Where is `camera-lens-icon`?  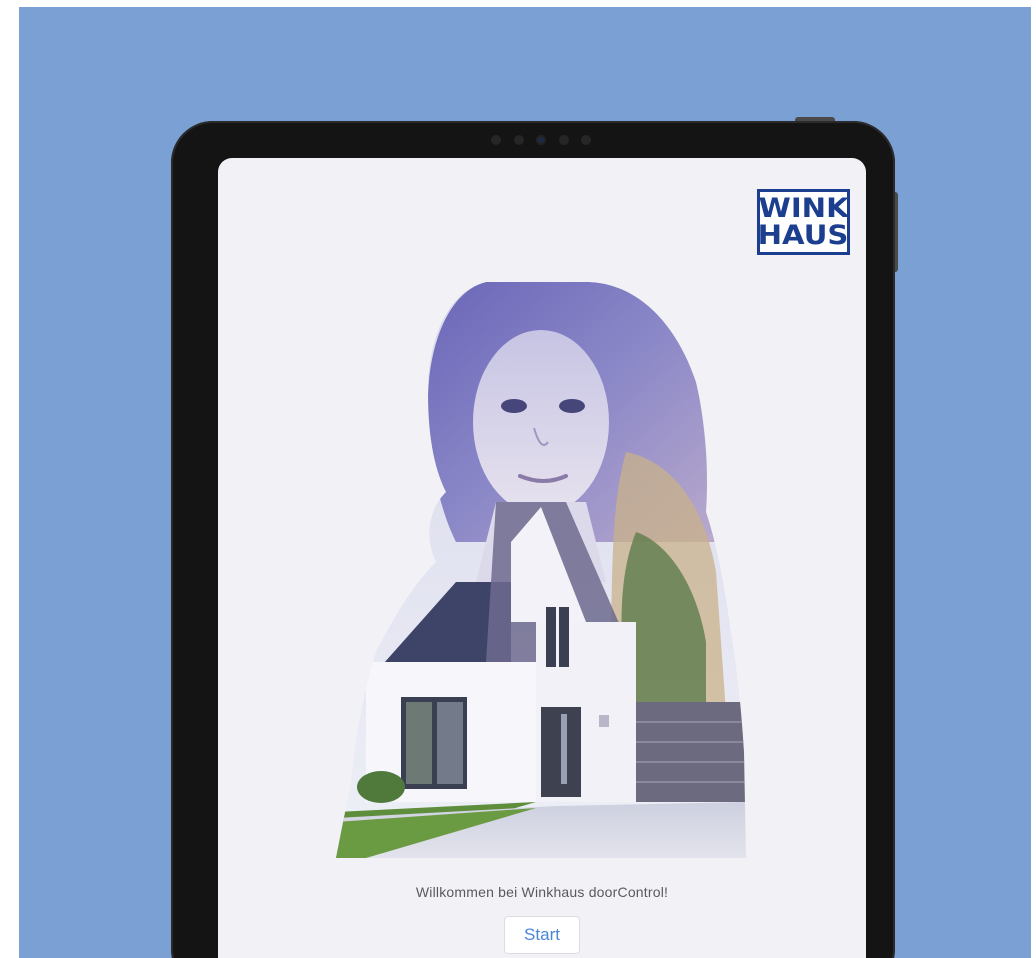
camera-lens-icon is located at coordinates (541, 140).